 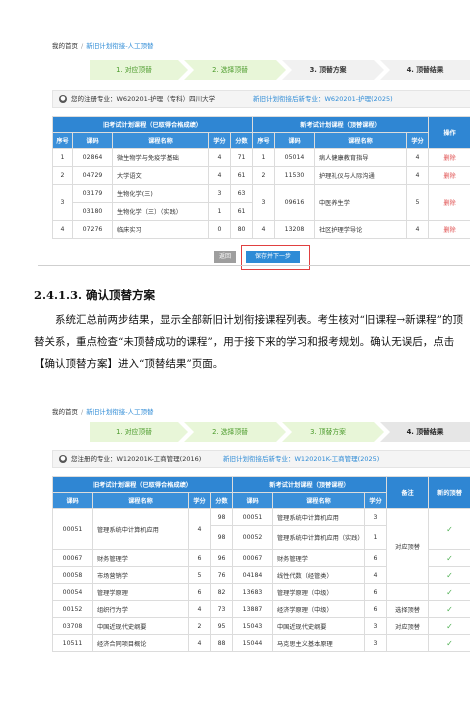 What do you see at coordinates (254, 412) in the screenshot?
I see `breadcrumb: 我的首页 / 新旧计划衔接-人工顶替` at bounding box center [254, 412].